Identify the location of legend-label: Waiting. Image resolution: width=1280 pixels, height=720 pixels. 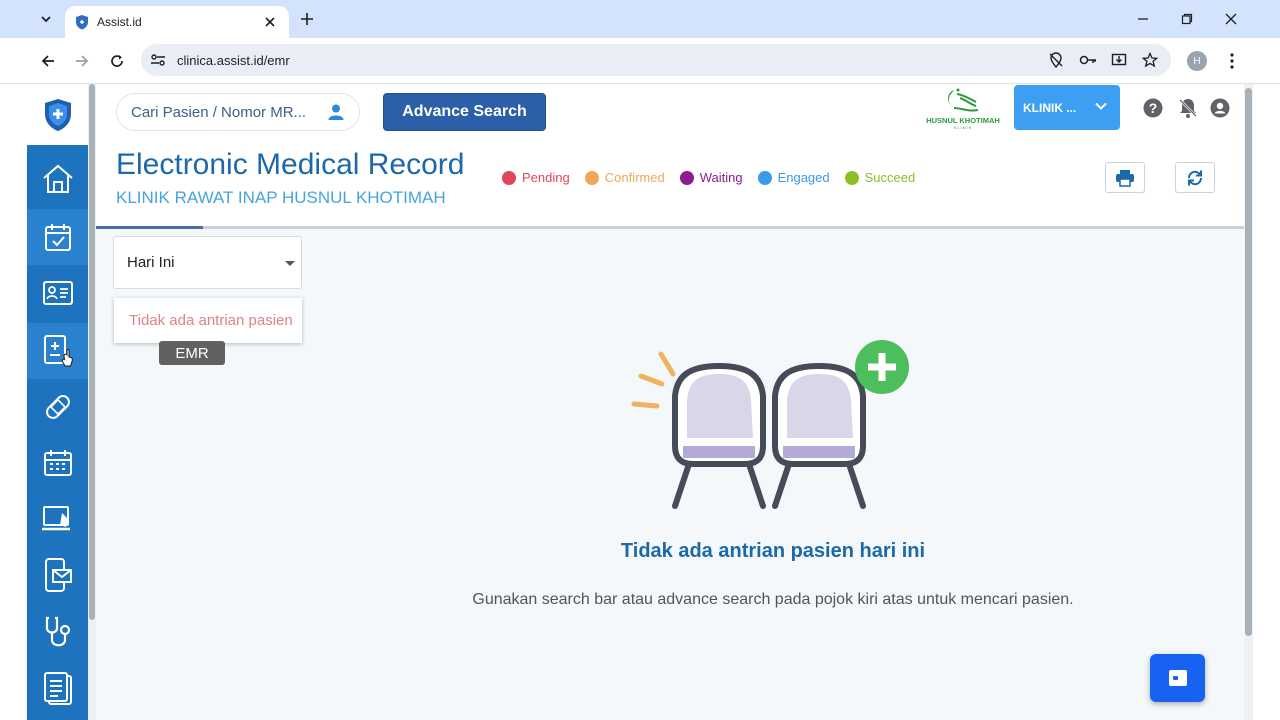
(721, 177).